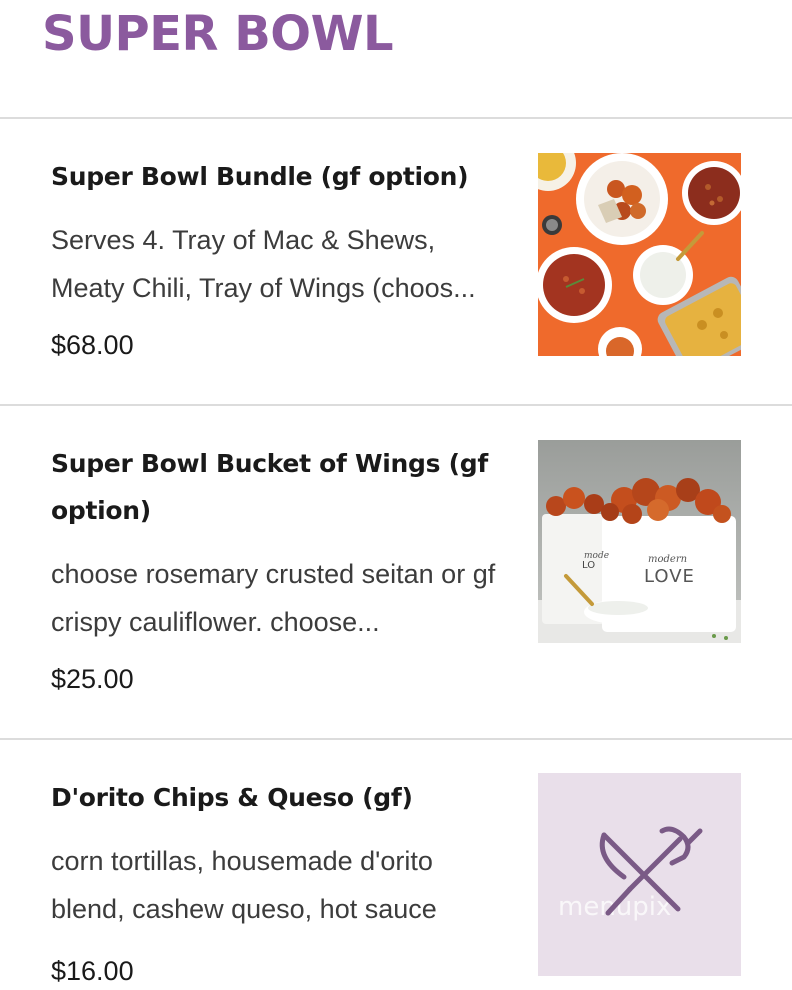 The height and width of the screenshot is (990, 792). What do you see at coordinates (639, 541) in the screenshot?
I see `item-photo: mode LO modern LOVE` at bounding box center [639, 541].